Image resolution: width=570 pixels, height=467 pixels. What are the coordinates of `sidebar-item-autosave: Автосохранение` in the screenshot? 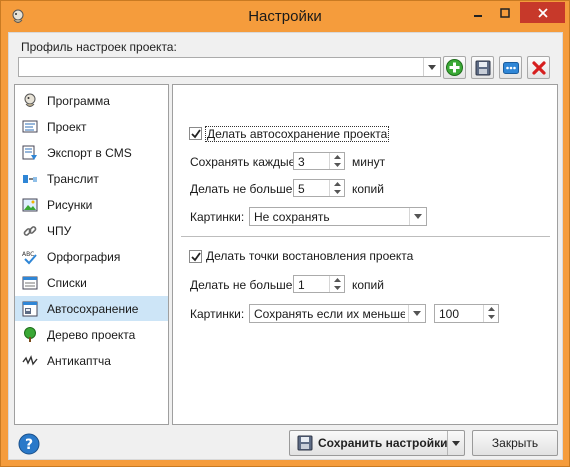 It's located at (91, 308).